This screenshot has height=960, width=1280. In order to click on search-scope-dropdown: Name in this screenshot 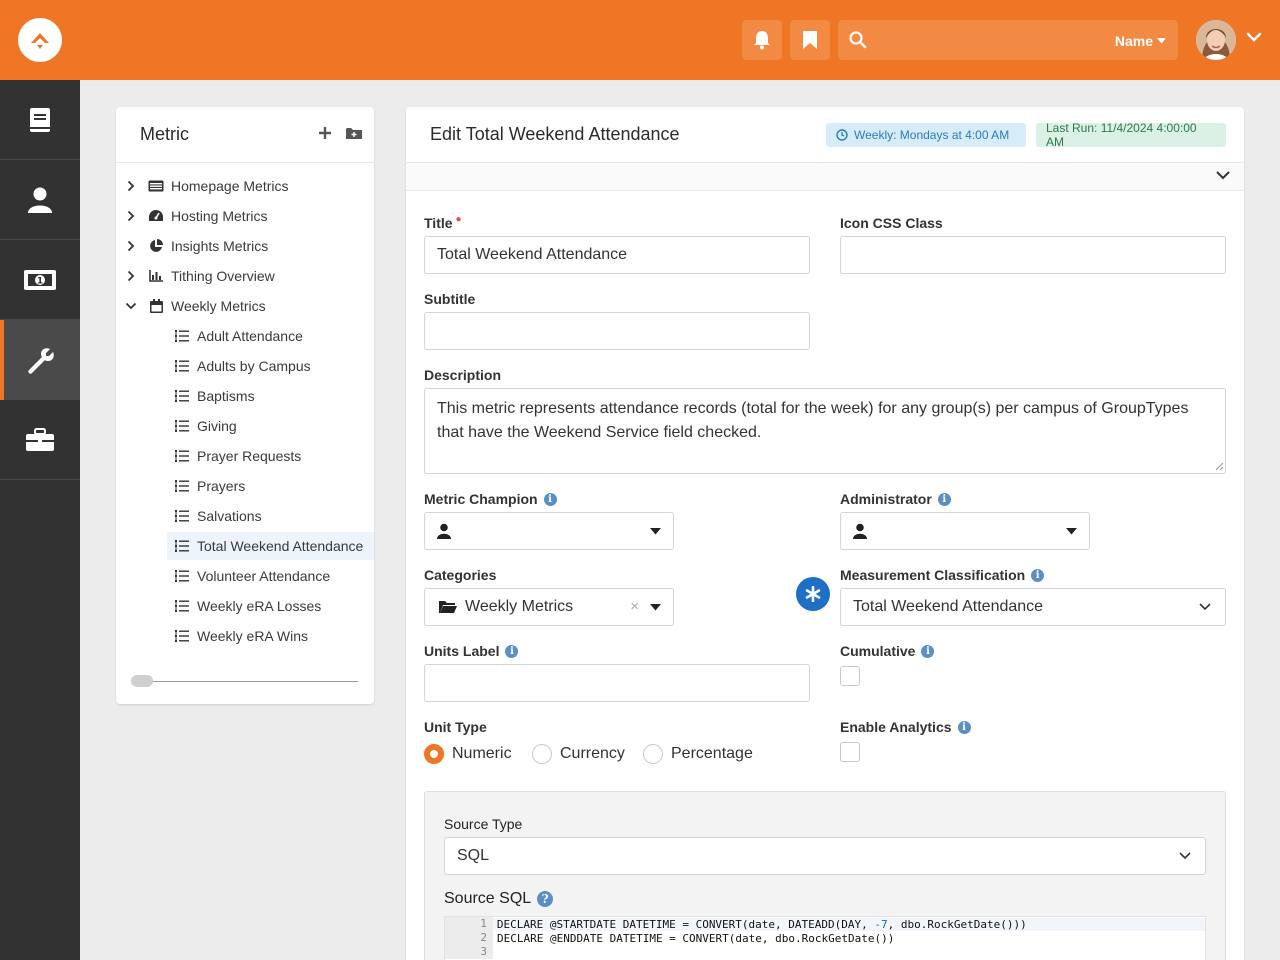, I will do `click(1140, 41)`.